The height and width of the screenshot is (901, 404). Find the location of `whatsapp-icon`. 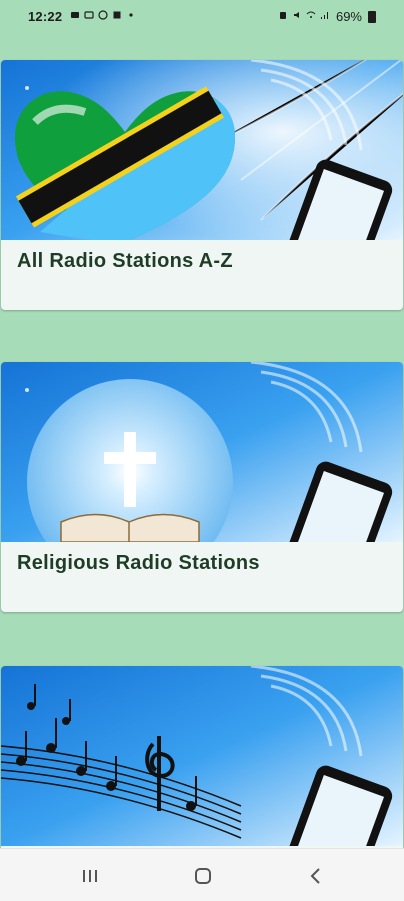

whatsapp-icon is located at coordinates (103, 15).